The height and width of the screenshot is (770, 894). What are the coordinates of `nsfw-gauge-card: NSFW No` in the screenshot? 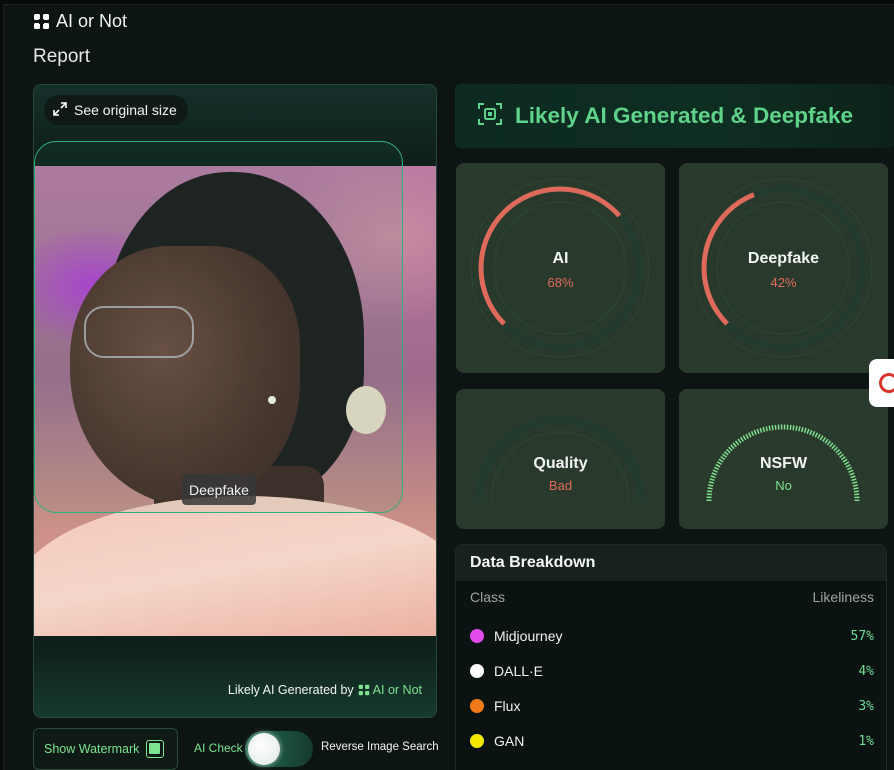 It's located at (783, 459).